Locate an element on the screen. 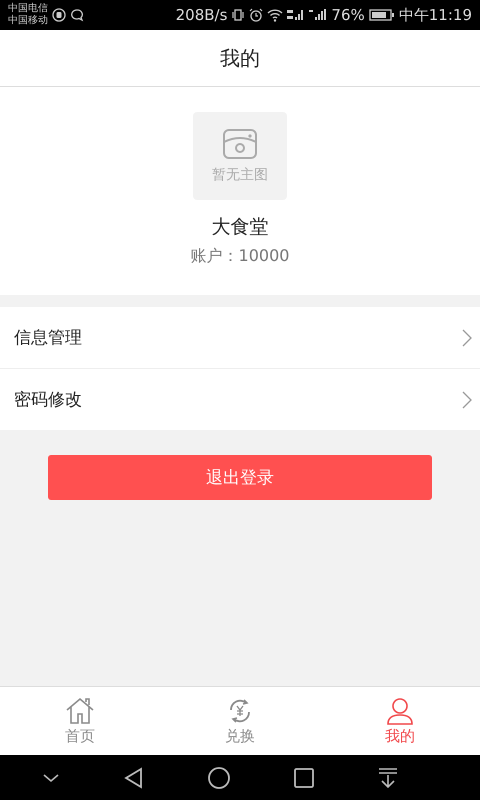 Image resolution: width=480 pixels, height=800 pixels. battery-icon is located at coordinates (381, 15).